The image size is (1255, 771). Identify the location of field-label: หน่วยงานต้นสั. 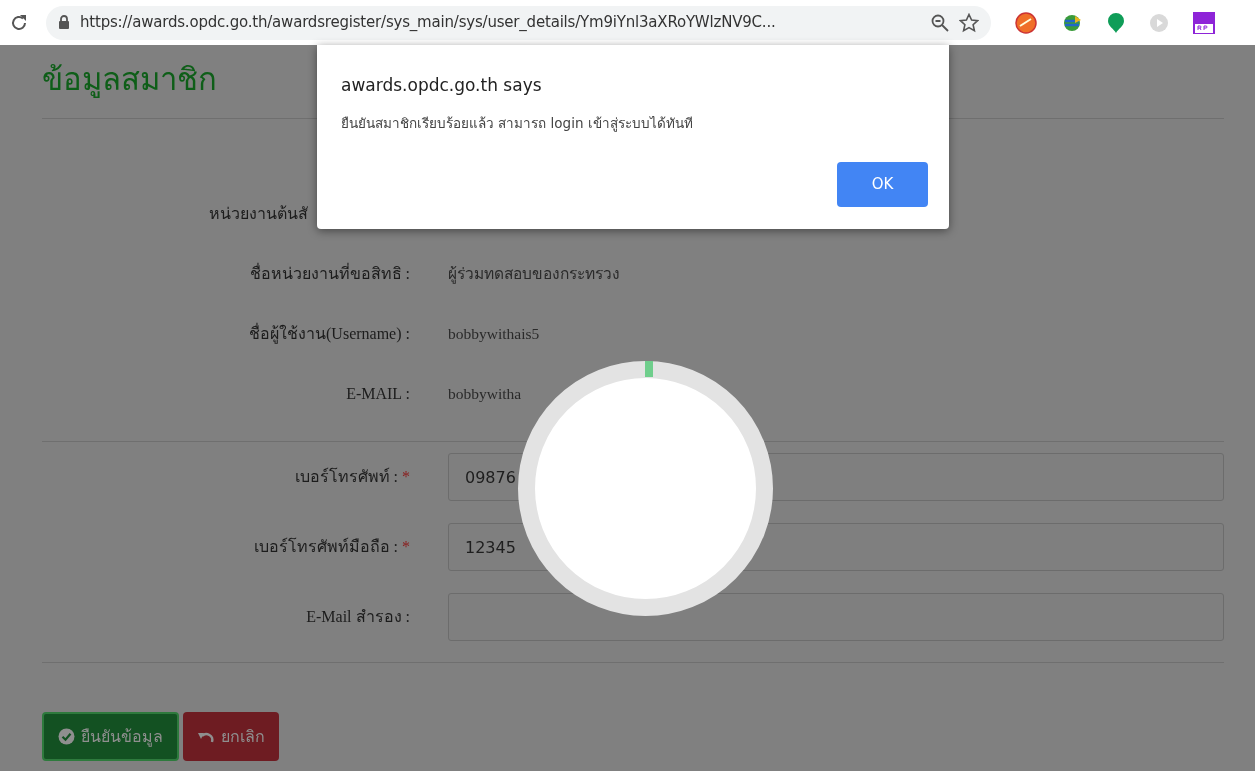
(258, 214).